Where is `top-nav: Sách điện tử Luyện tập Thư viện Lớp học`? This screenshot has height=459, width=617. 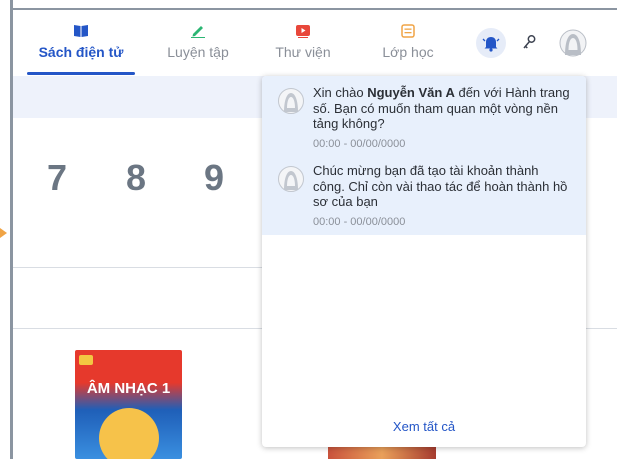 top-nav: Sách điện tử Luyện tập Thư viện Lớp học is located at coordinates (315, 43).